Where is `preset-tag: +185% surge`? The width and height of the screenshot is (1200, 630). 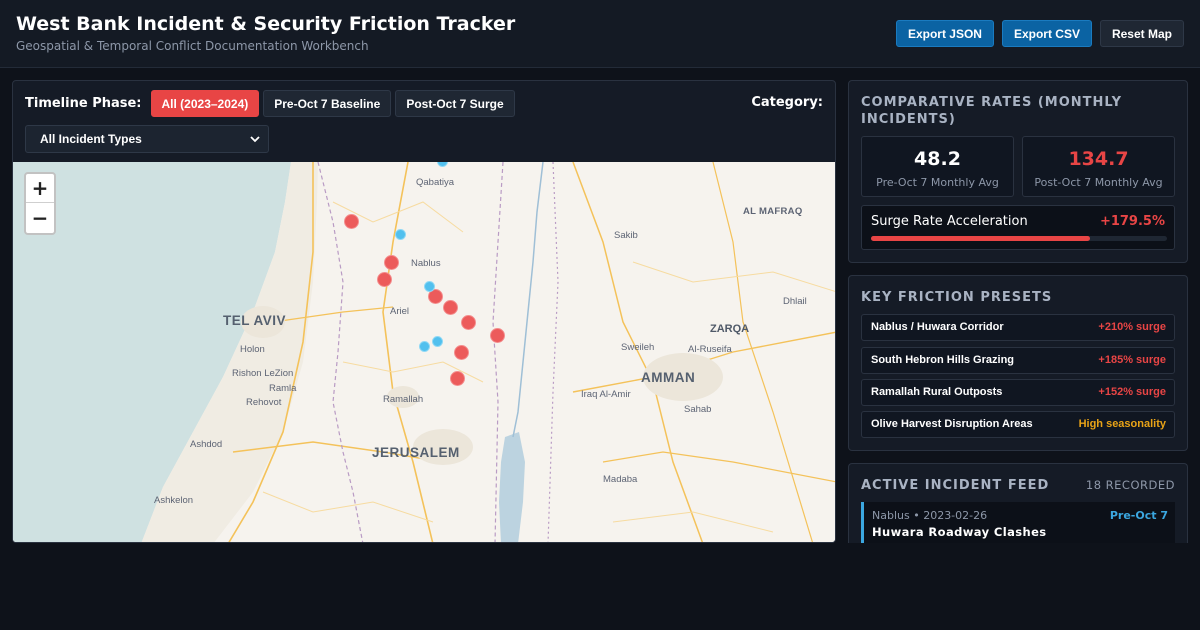
preset-tag: +185% surge is located at coordinates (1132, 360).